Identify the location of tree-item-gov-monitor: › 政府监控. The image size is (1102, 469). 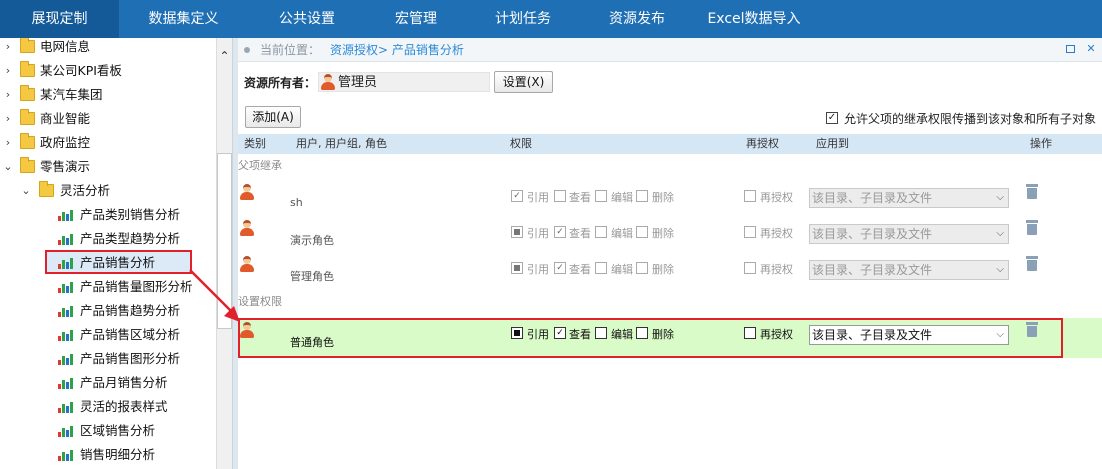
(108, 143).